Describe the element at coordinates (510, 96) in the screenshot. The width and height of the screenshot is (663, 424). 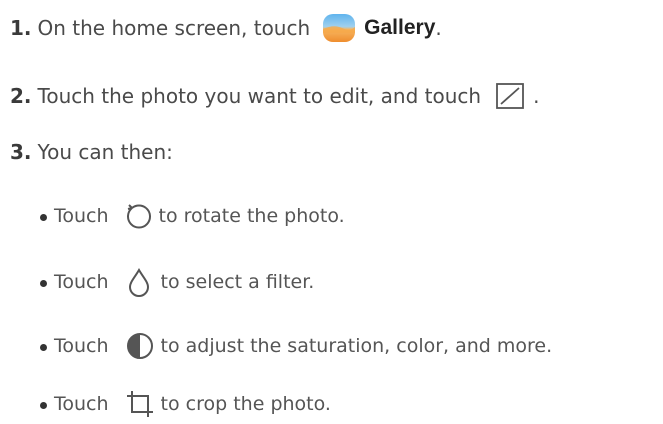
I see `edit-icon` at that location.